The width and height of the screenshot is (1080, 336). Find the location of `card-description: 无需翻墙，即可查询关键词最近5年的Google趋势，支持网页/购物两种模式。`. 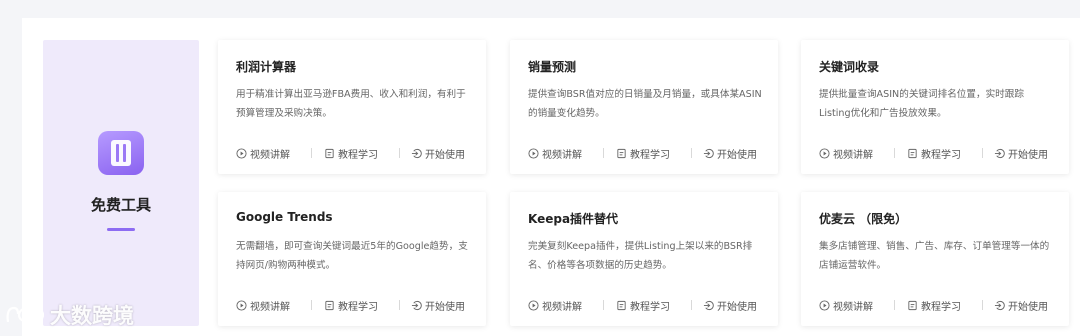

card-description: 无需翻墙，即可查询关键词最近5年的Google趋势，支持网页/购物两种模式。 is located at coordinates (352, 256).